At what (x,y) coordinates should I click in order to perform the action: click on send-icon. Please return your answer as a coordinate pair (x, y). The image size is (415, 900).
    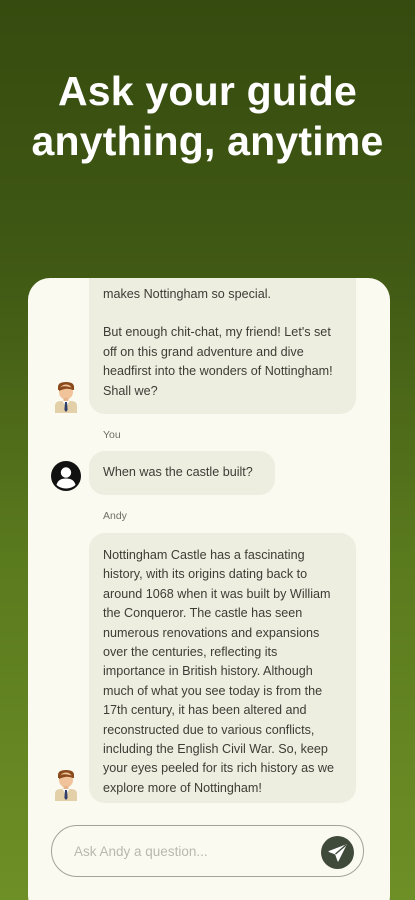
    Looking at the image, I should click on (337, 853).